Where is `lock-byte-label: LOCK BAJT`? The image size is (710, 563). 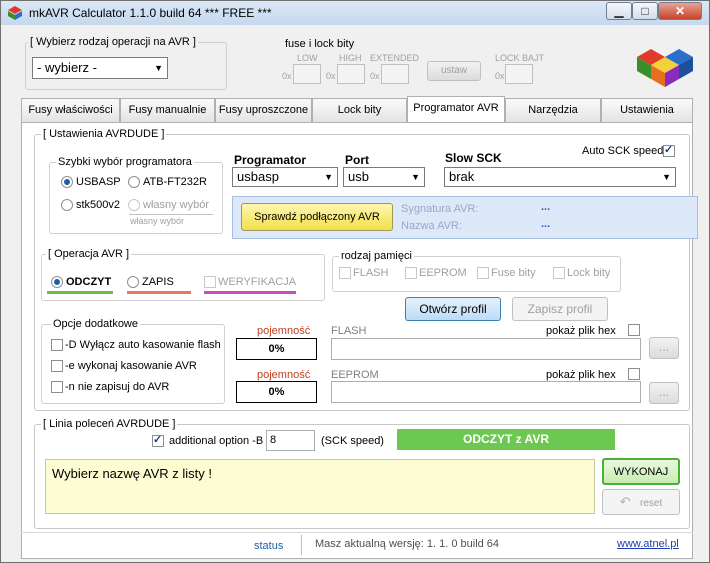 lock-byte-label: LOCK BAJT is located at coordinates (520, 58).